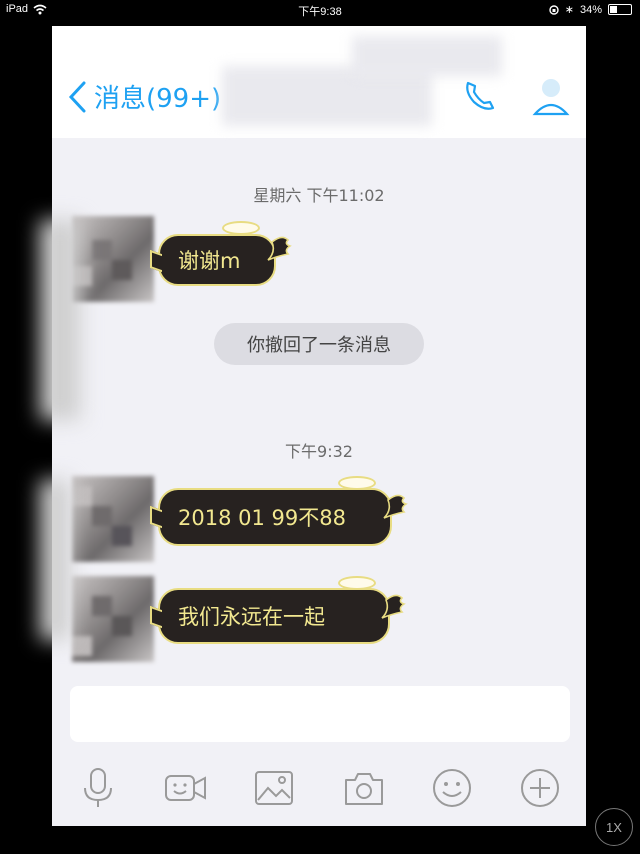 The image size is (640, 854). Describe the element at coordinates (262, 518) in the screenshot. I see `message-text: 2018 01 99不88` at that location.